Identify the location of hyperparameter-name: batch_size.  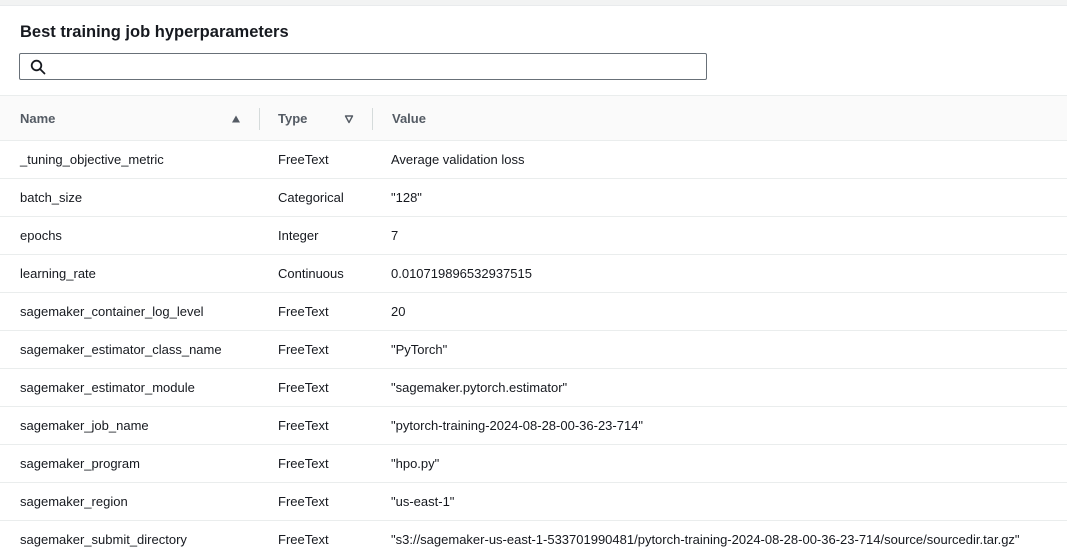
(51, 197).